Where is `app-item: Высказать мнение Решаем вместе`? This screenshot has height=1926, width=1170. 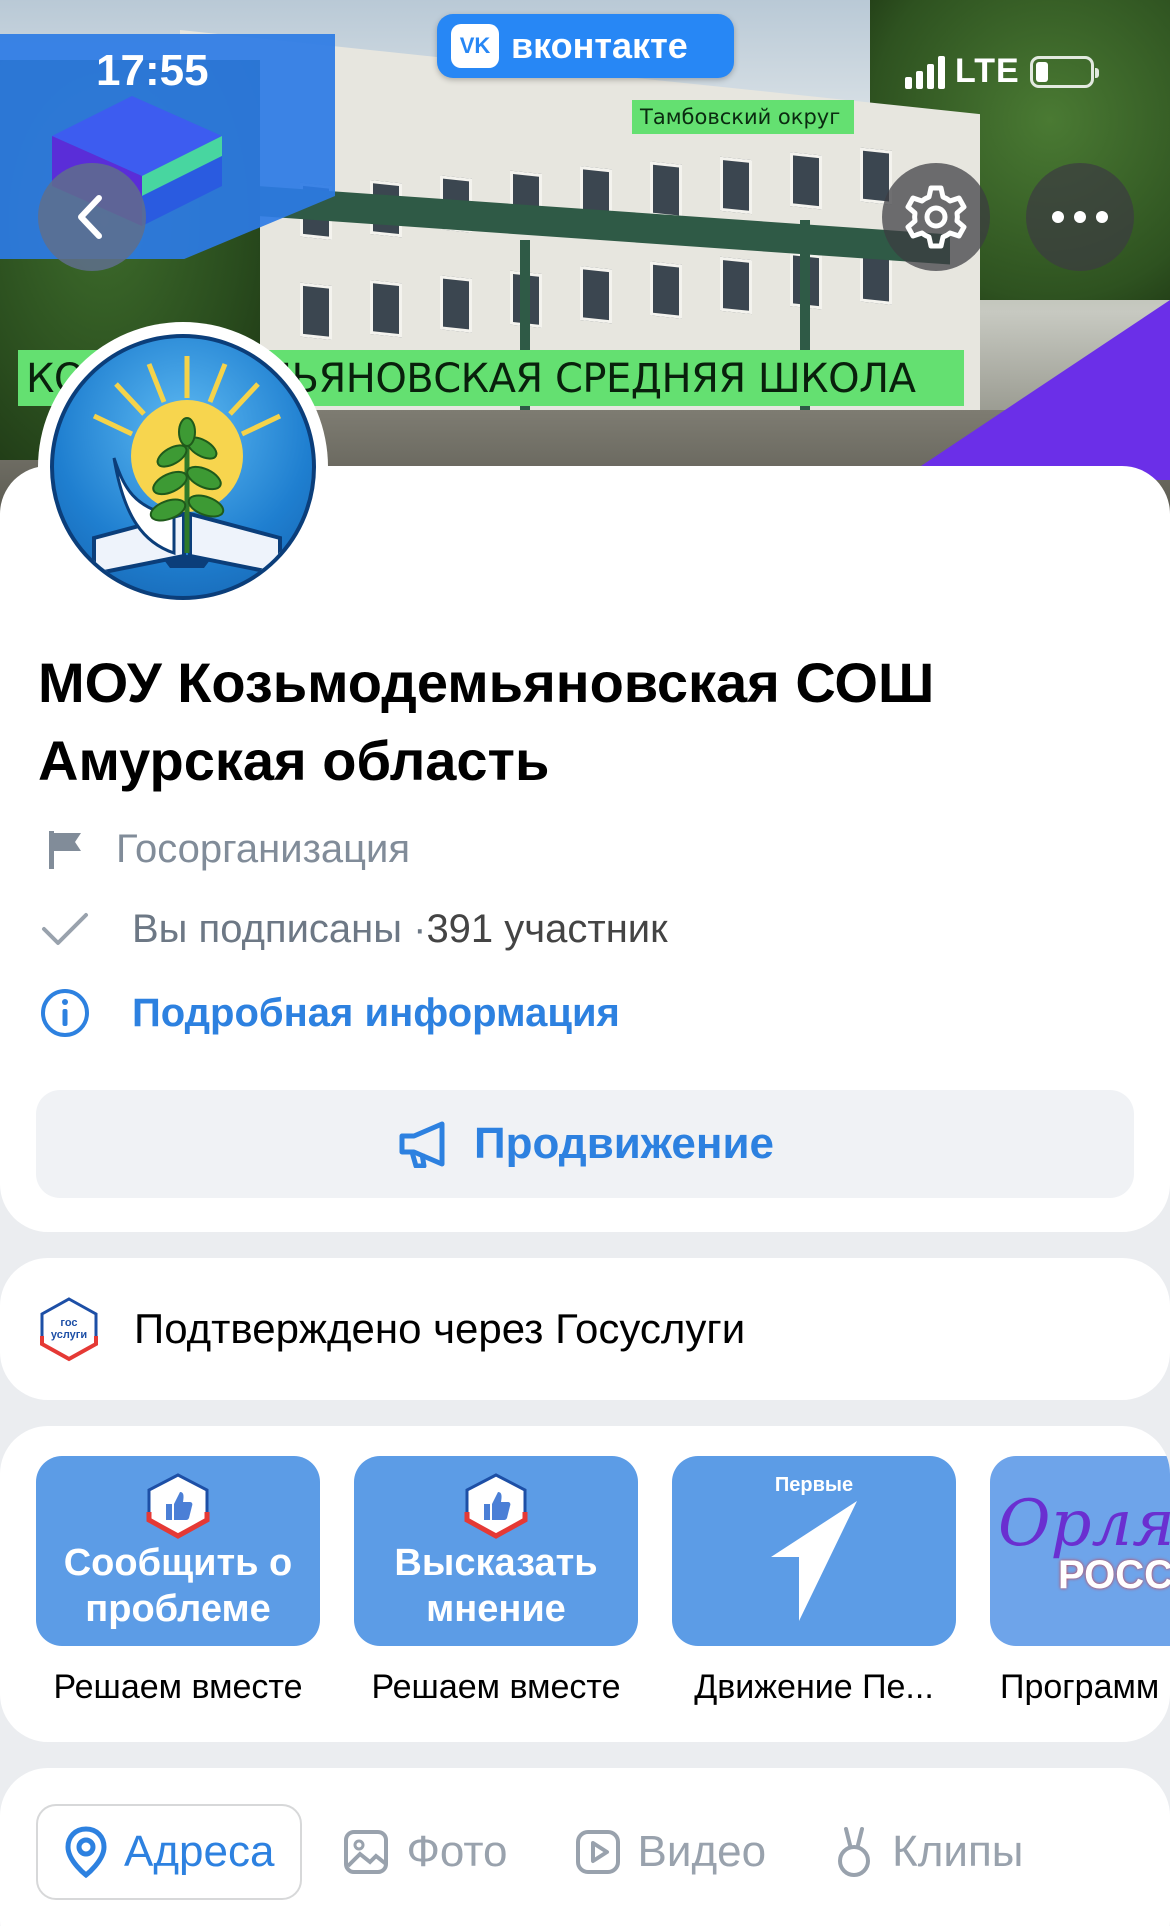 app-item: Высказать мнение Решаем вместе is located at coordinates (496, 1581).